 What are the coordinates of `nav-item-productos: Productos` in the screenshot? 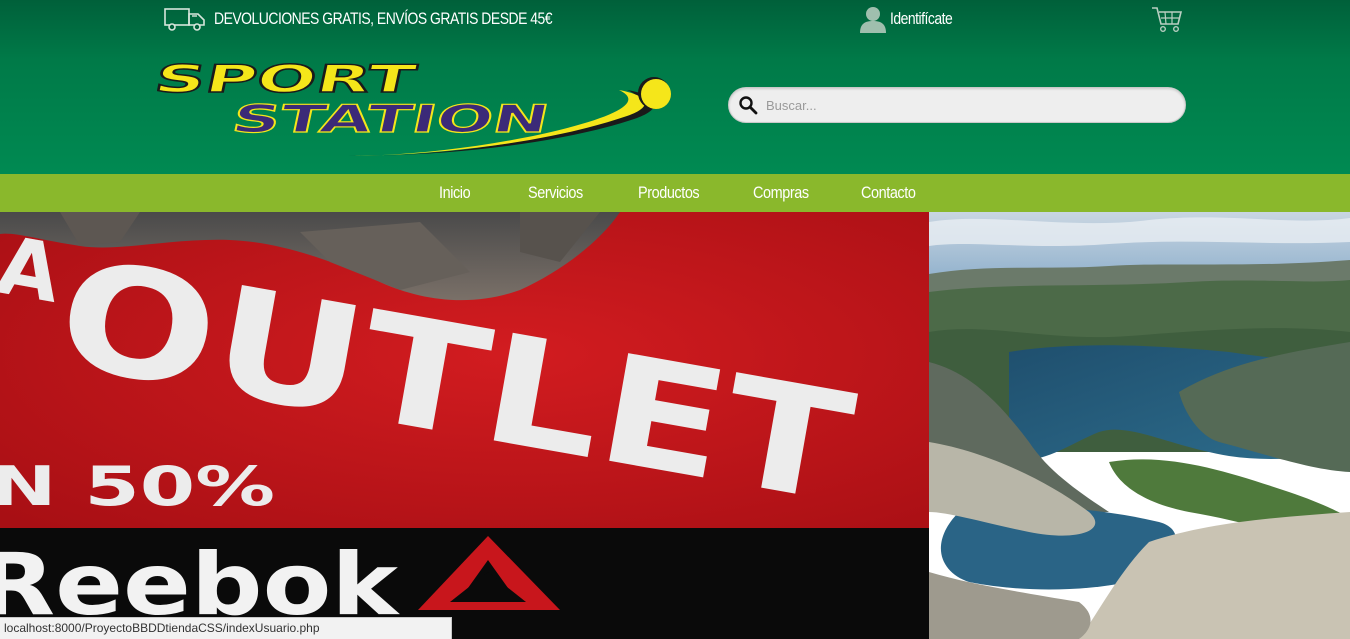 It's located at (669, 193).